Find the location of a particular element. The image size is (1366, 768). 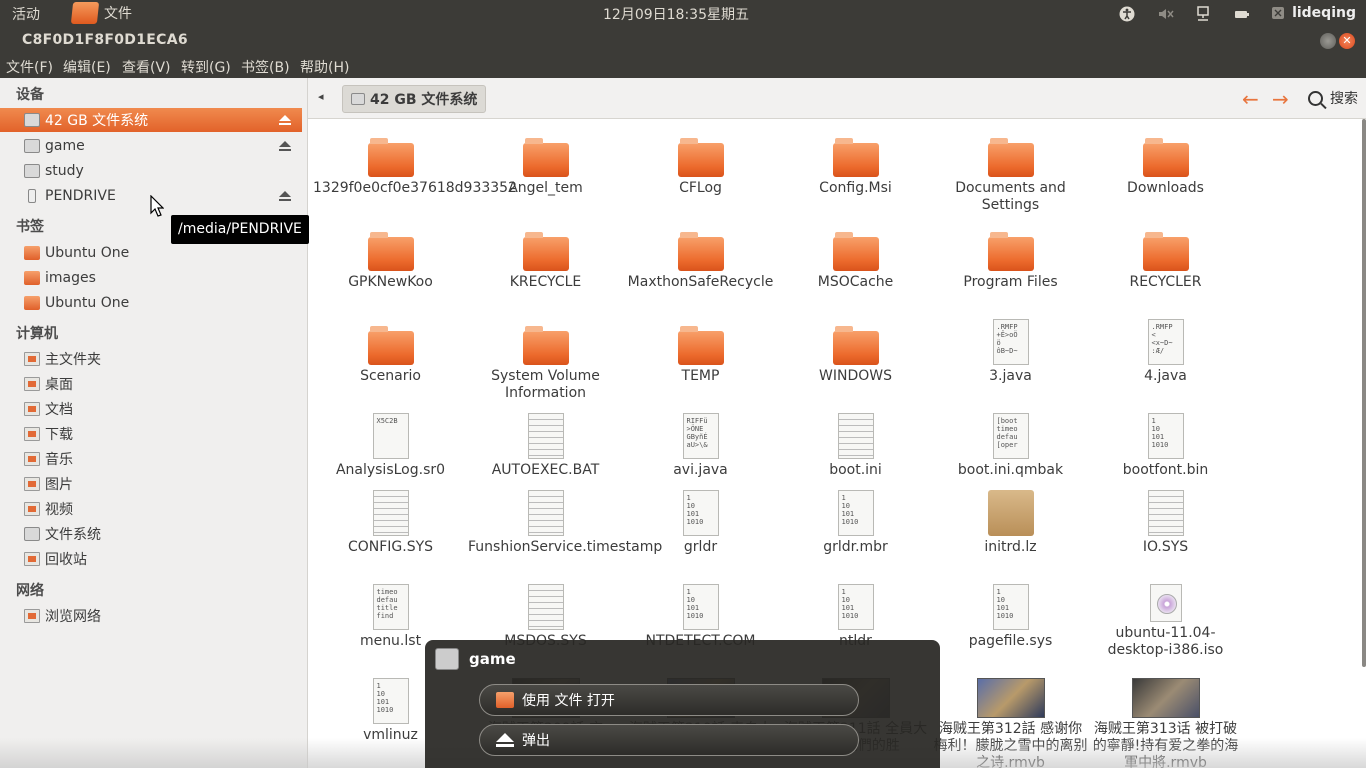

folder-item: Documents and Settings is located at coordinates (1010, 166).